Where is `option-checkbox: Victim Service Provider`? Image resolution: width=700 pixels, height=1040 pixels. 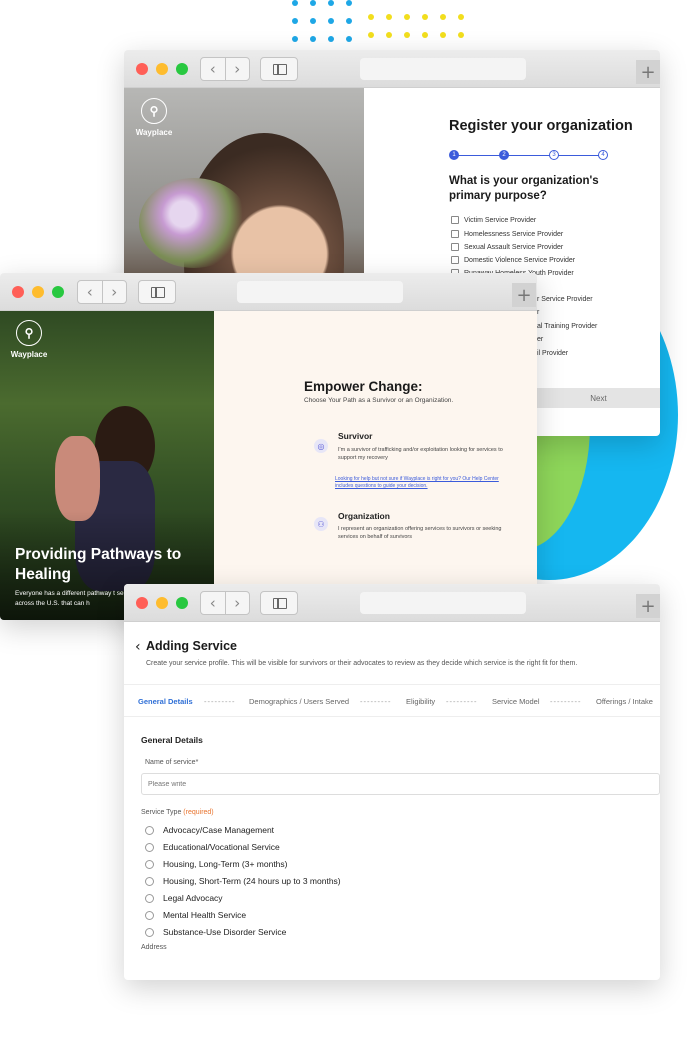
option-checkbox: Victim Service Provider is located at coordinates (493, 220).